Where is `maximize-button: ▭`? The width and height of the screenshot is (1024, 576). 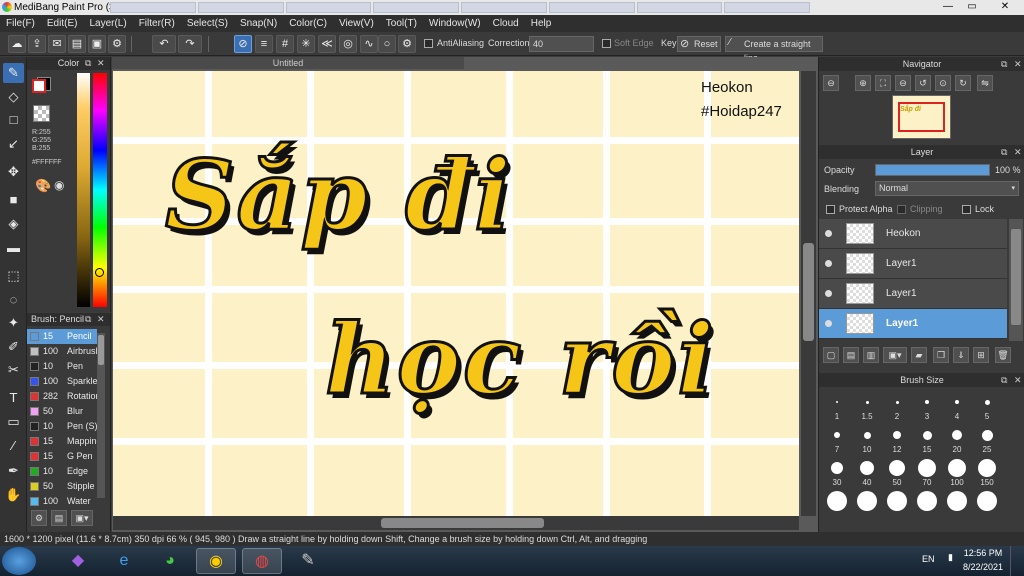
maximize-button: ▭ is located at coordinates (972, 7).